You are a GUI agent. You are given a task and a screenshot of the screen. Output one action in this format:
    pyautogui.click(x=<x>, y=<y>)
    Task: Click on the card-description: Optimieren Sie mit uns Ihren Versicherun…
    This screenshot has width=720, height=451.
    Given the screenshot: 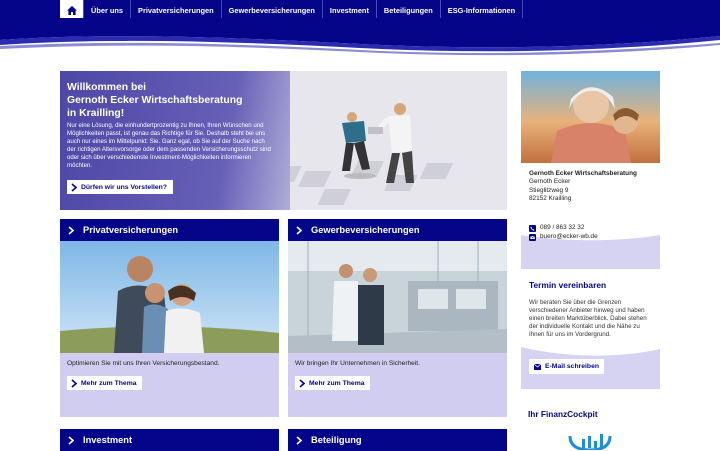 What is the action you would take?
    pyautogui.click(x=143, y=363)
    